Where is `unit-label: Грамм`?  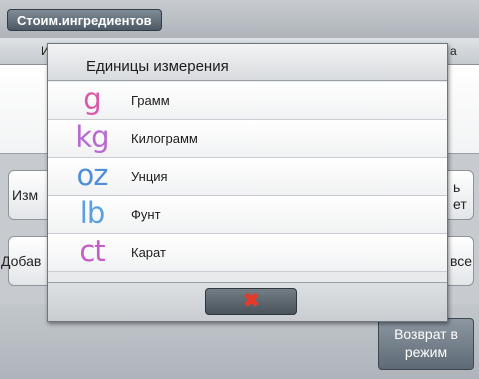 unit-label: Грамм is located at coordinates (150, 100).